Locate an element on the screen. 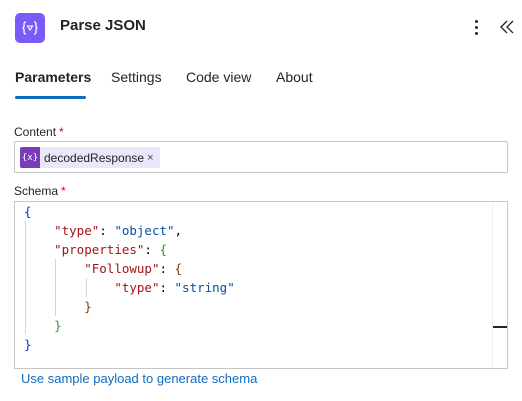 This screenshot has width=522, height=401. content-input: {x} decodedResponse × is located at coordinates (261, 157).